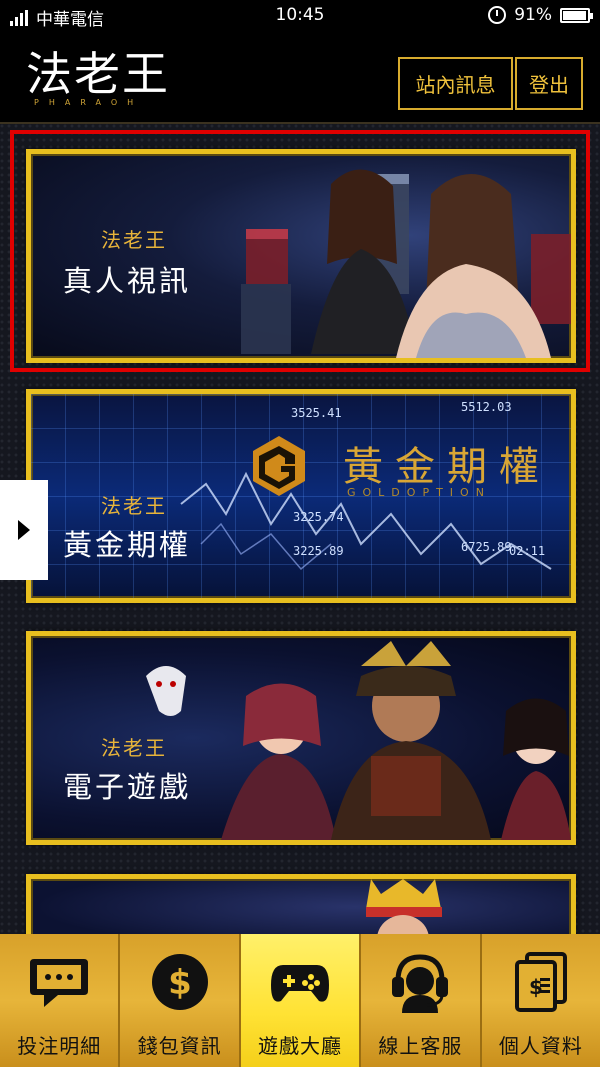 This screenshot has width=600, height=1067. I want to click on alarm-icon, so click(497, 15).